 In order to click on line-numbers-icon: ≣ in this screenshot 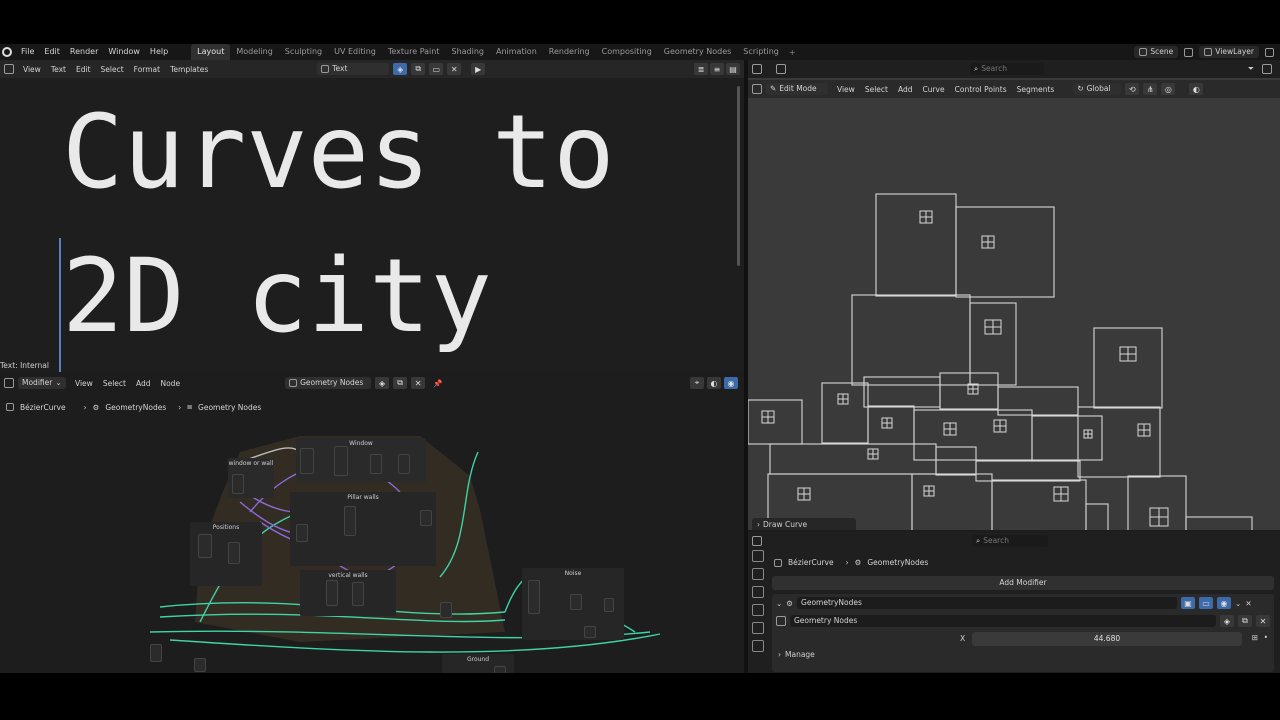, I will do `click(701, 69)`.